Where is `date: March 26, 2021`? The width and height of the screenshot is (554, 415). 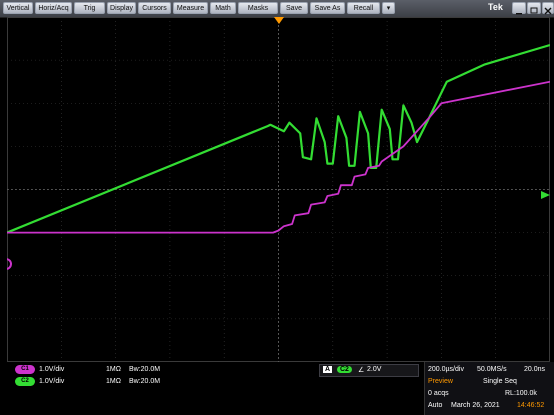 date: March 26, 2021 is located at coordinates (475, 405).